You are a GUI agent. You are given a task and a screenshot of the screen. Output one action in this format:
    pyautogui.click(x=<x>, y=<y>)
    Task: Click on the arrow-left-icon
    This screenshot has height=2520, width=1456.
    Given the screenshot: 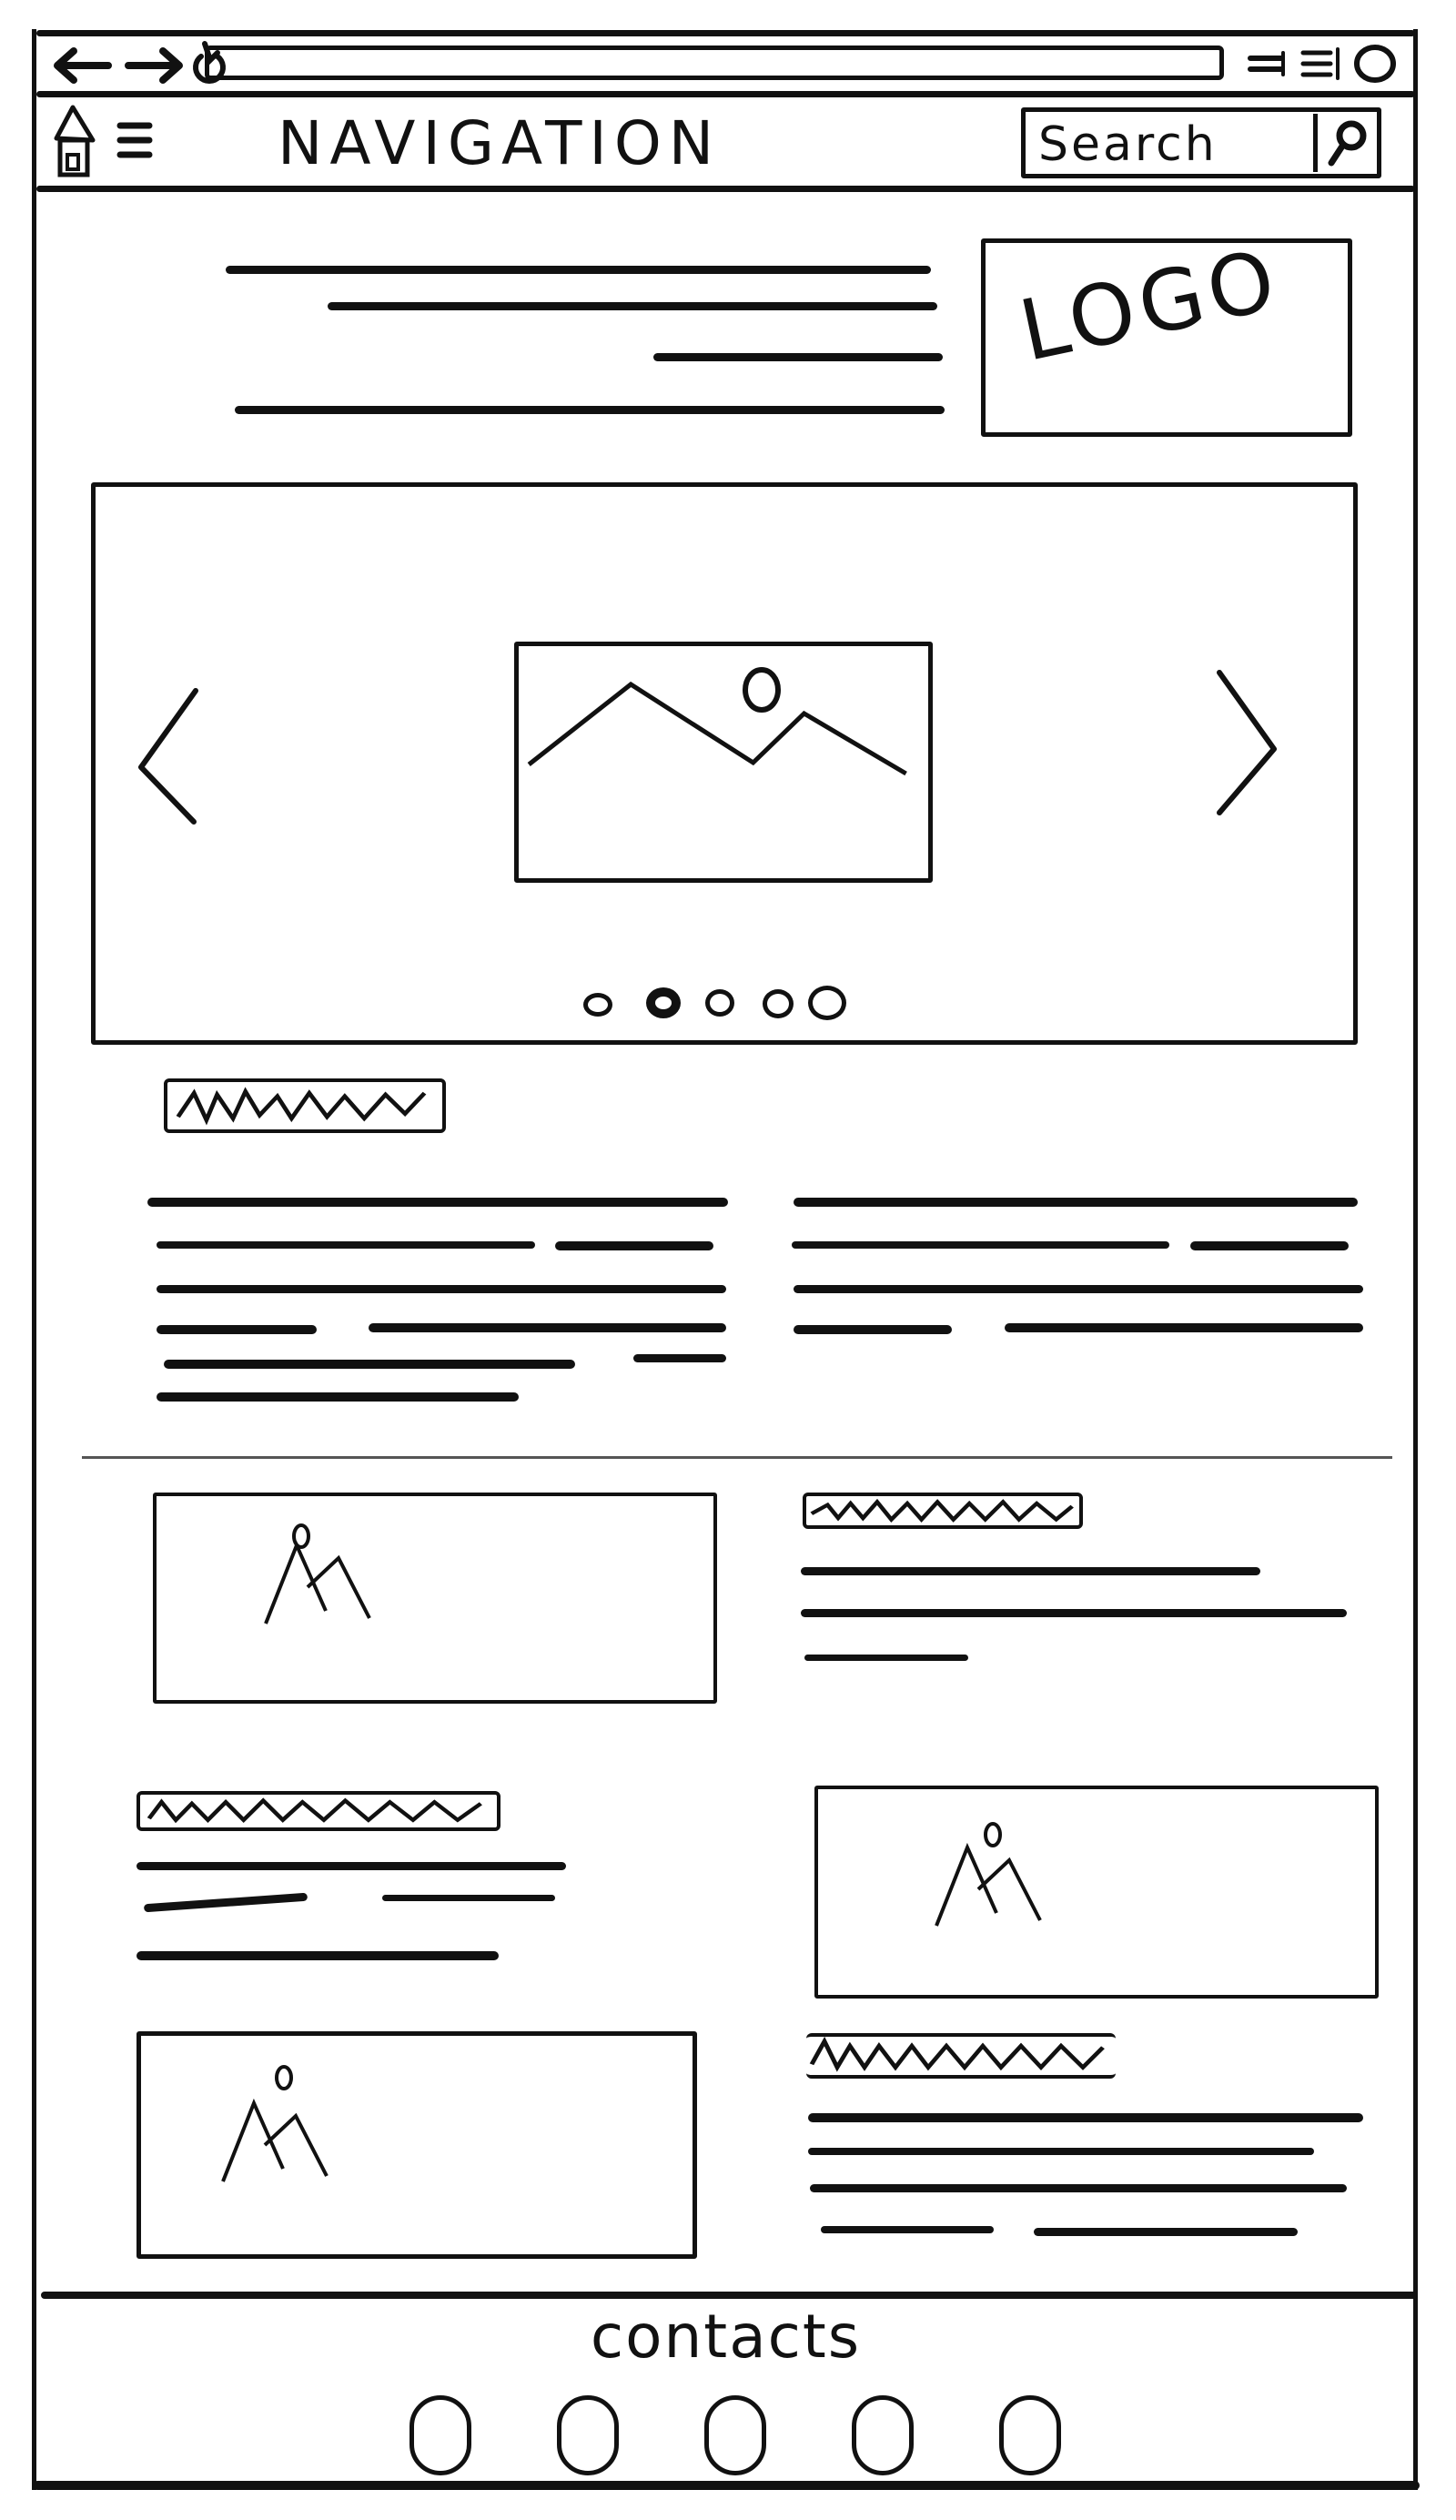 What is the action you would take?
    pyautogui.click(x=82, y=66)
    